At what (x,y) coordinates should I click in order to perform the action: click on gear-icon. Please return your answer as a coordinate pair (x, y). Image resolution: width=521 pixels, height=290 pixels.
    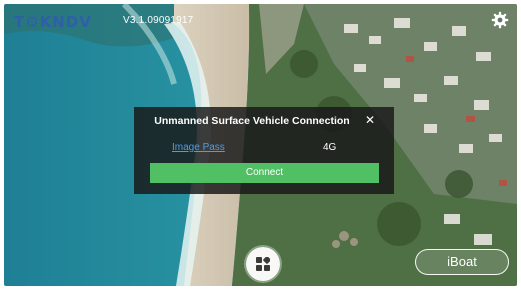
    Looking at the image, I should click on (500, 20).